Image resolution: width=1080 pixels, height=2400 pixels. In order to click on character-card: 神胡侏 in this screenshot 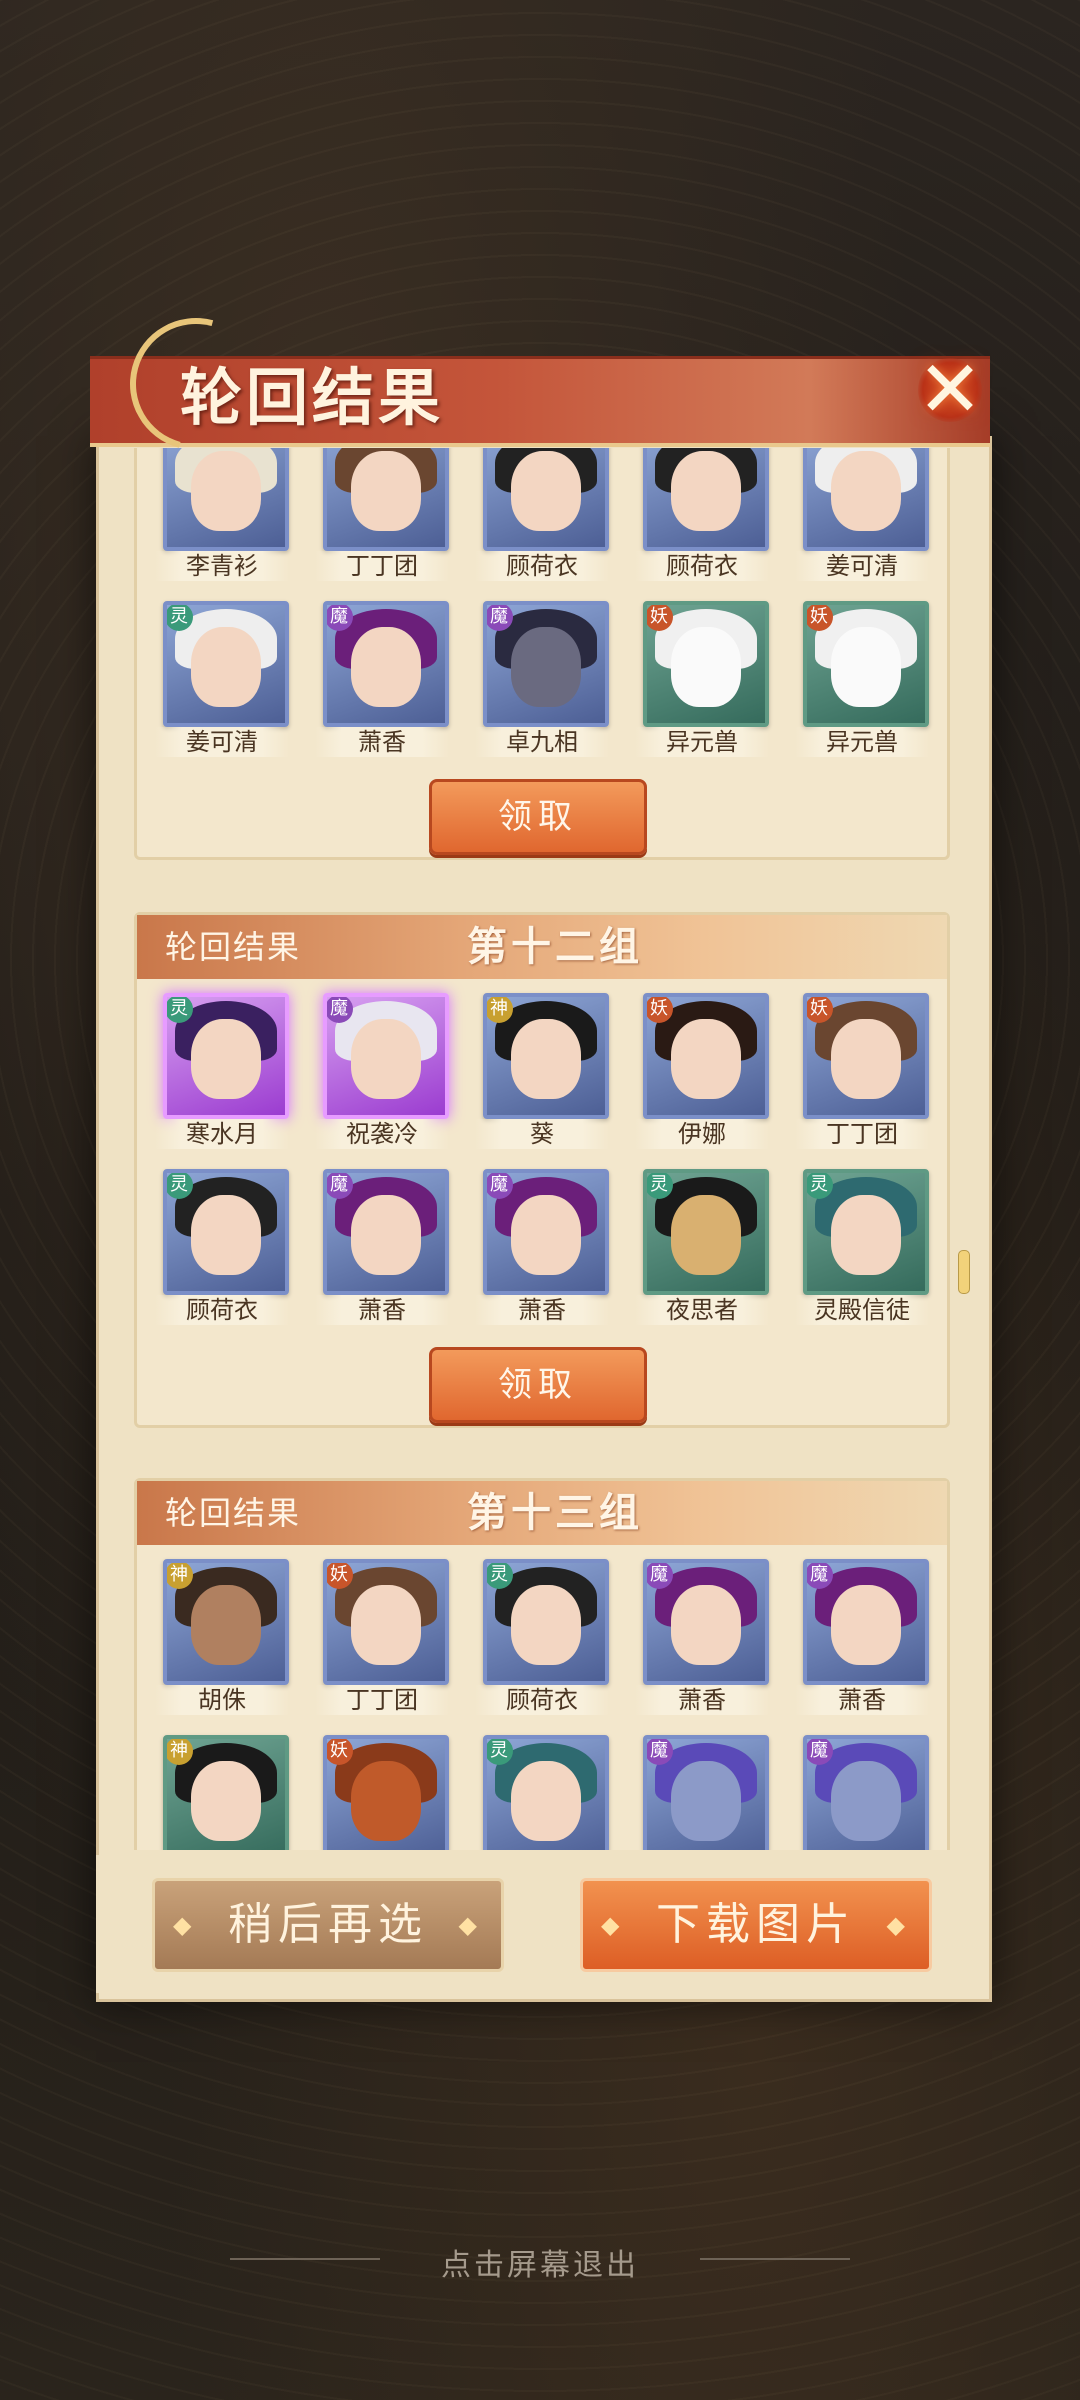, I will do `click(231, 1639)`.